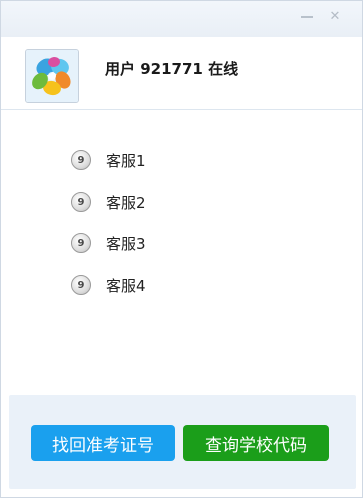  I want to click on pinwheel-avatar-icon, so click(52, 76).